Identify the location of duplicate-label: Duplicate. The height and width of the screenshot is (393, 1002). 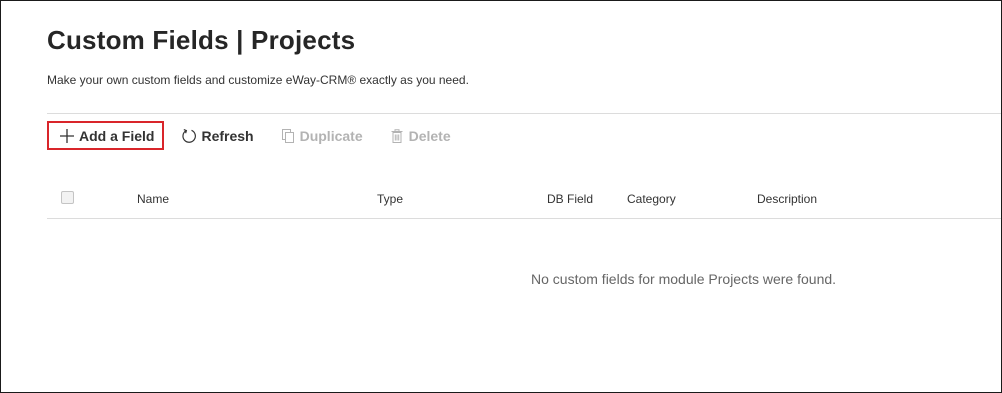
(331, 135).